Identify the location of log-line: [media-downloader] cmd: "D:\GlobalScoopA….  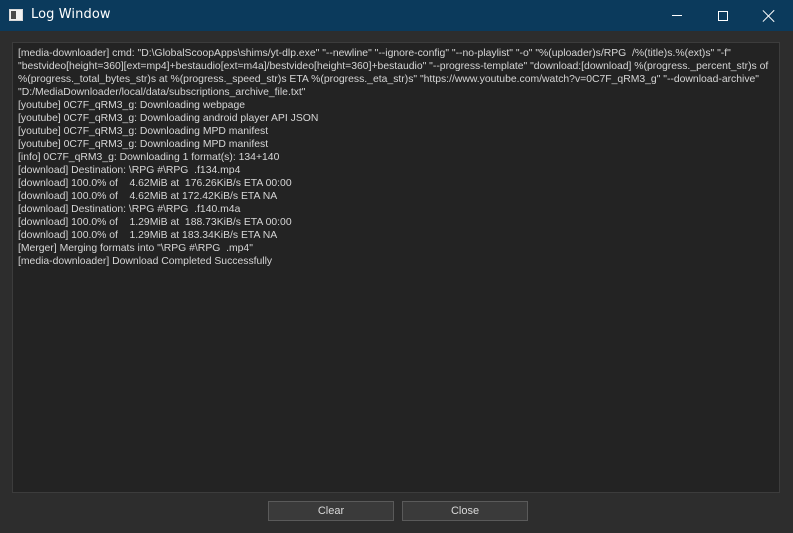
(395, 73).